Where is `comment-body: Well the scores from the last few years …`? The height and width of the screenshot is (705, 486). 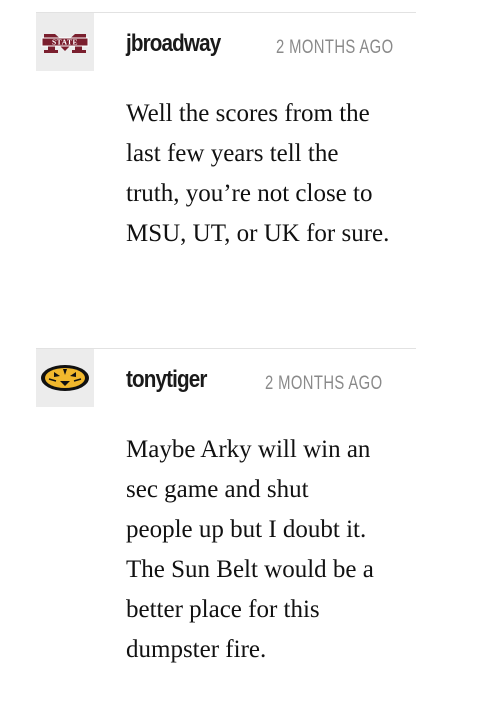 comment-body: Well the scores from the last few years … is located at coordinates (276, 174).